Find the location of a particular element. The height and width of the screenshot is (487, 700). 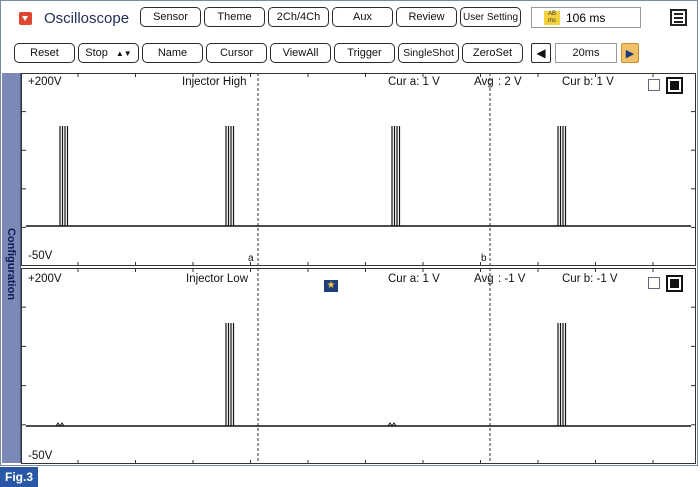

figure-label: Fig.3 is located at coordinates (19, 477).